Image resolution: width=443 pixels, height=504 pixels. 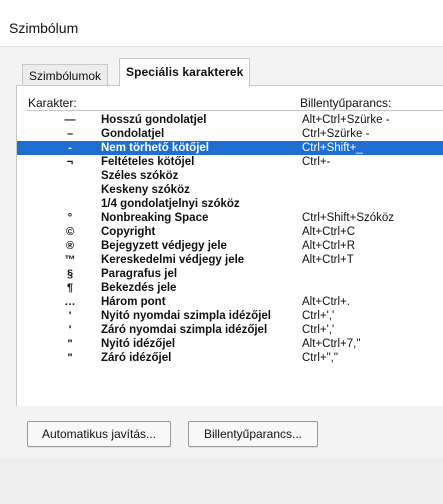 What do you see at coordinates (230, 288) in the screenshot?
I see `list-item: ¶ Bekezdés jele` at bounding box center [230, 288].